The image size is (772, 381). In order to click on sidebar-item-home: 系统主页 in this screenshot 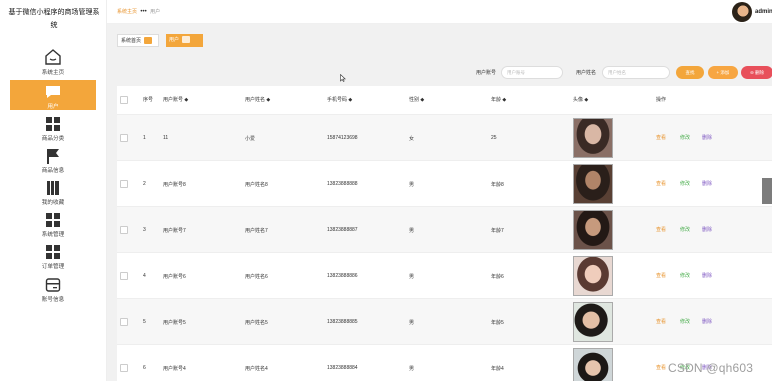, I will do `click(53, 63)`.